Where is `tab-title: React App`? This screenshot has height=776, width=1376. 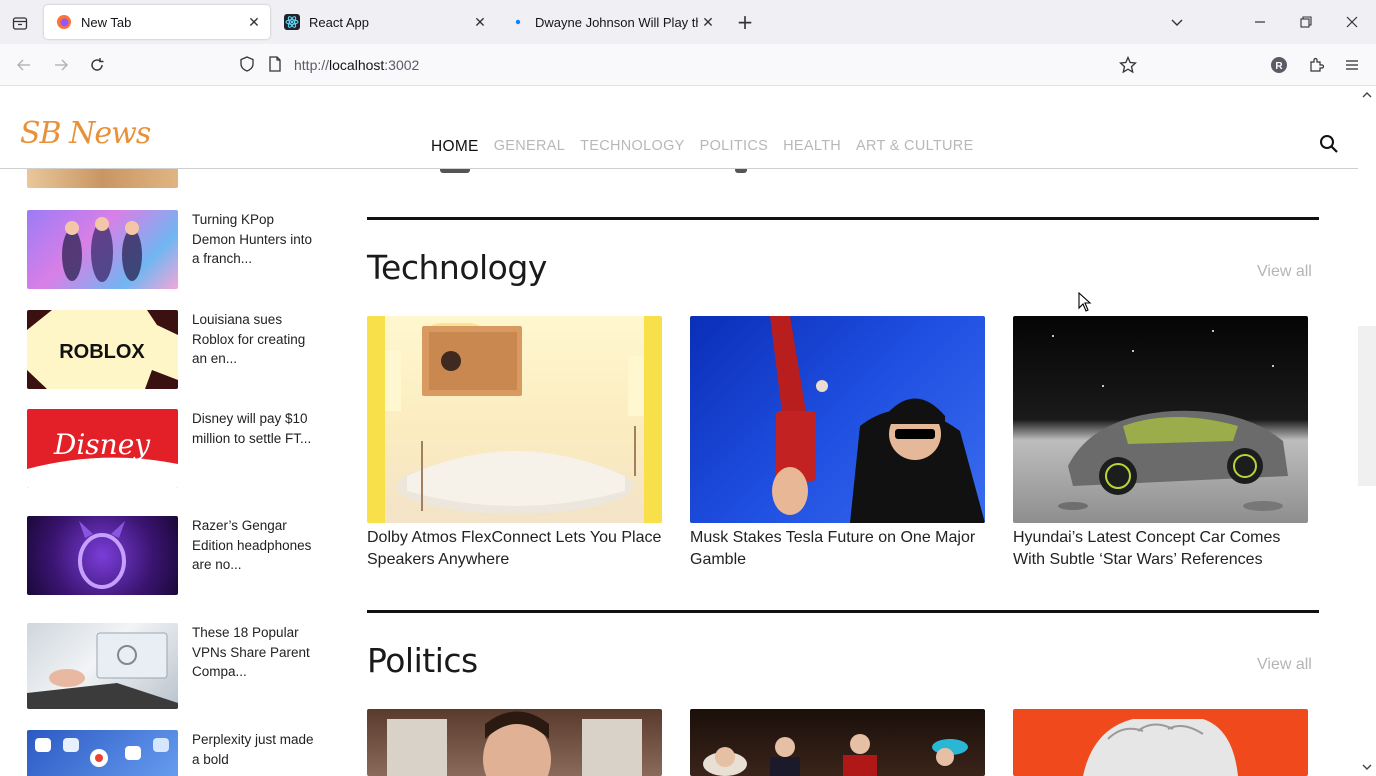
tab-title: React App is located at coordinates (339, 22).